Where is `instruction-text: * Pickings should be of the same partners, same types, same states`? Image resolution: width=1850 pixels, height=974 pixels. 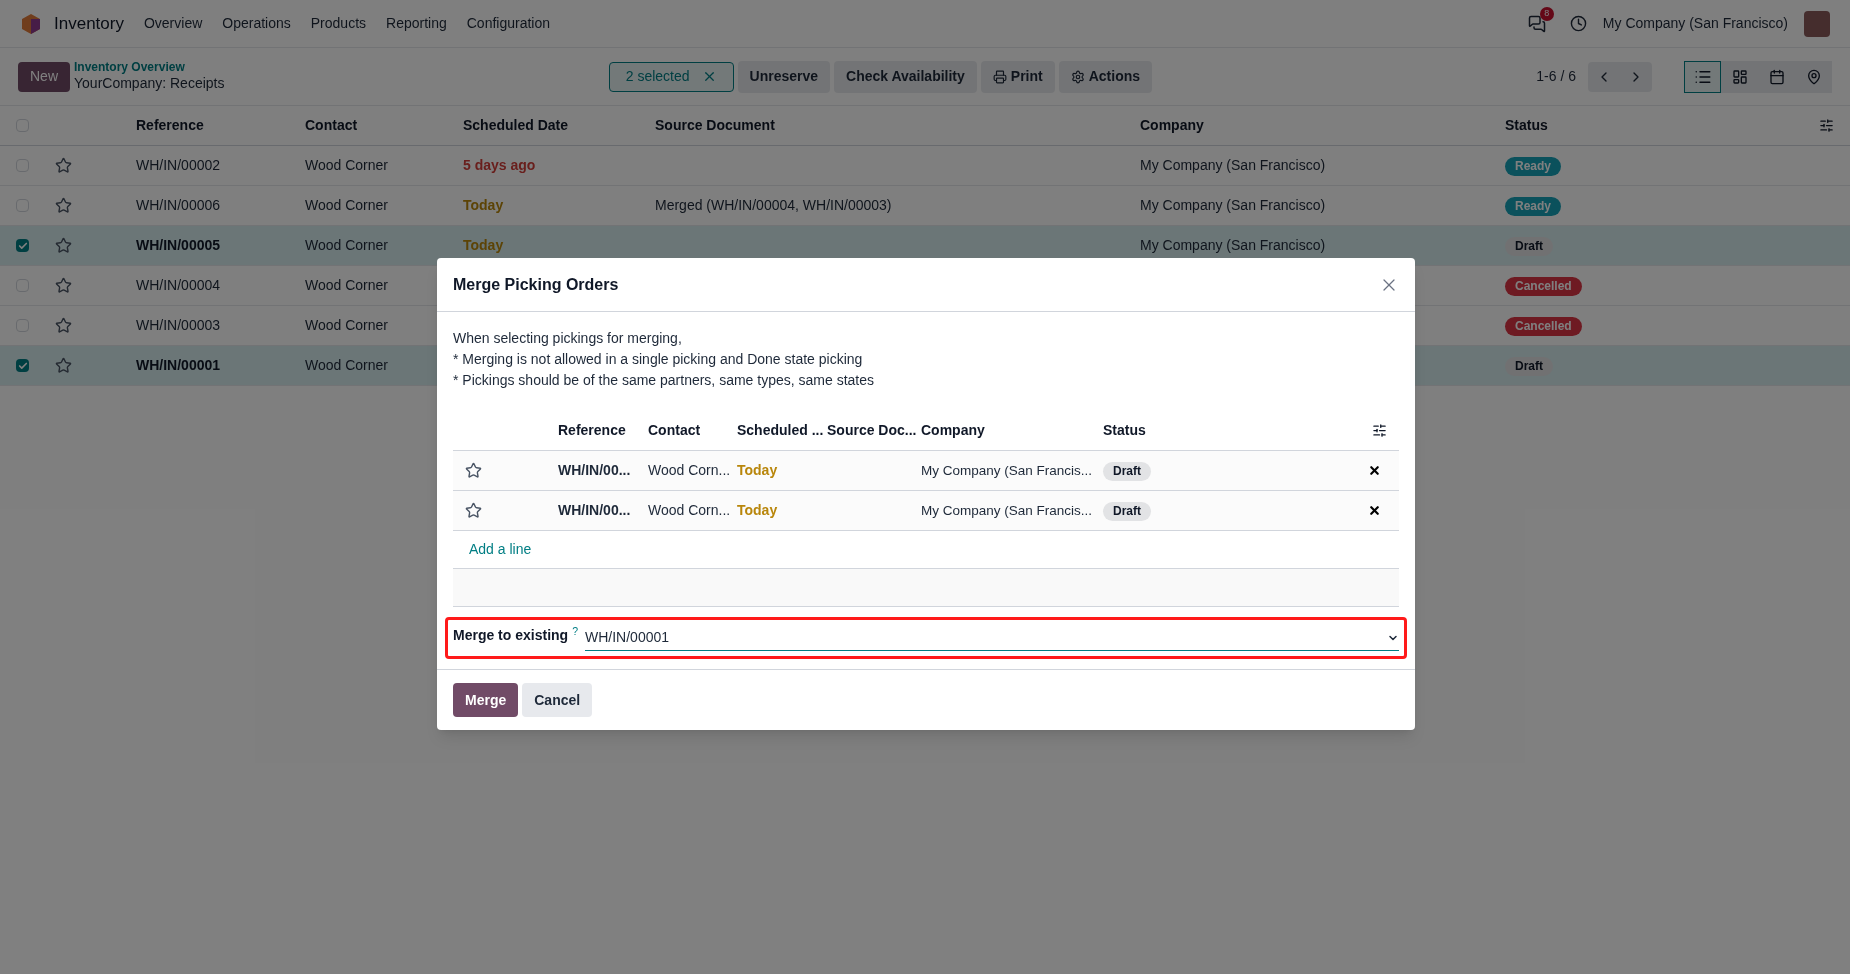 instruction-text: * Pickings should be of the same partners, same types, same states is located at coordinates (664, 380).